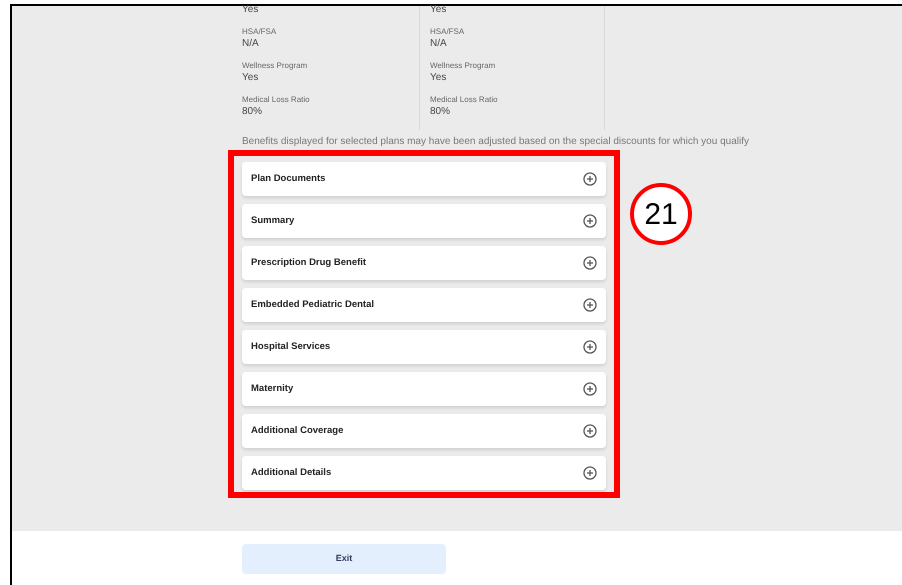 The width and height of the screenshot is (902, 585). What do you see at coordinates (424, 263) in the screenshot?
I see `accordion-header: Prescription Drug Benefit` at bounding box center [424, 263].